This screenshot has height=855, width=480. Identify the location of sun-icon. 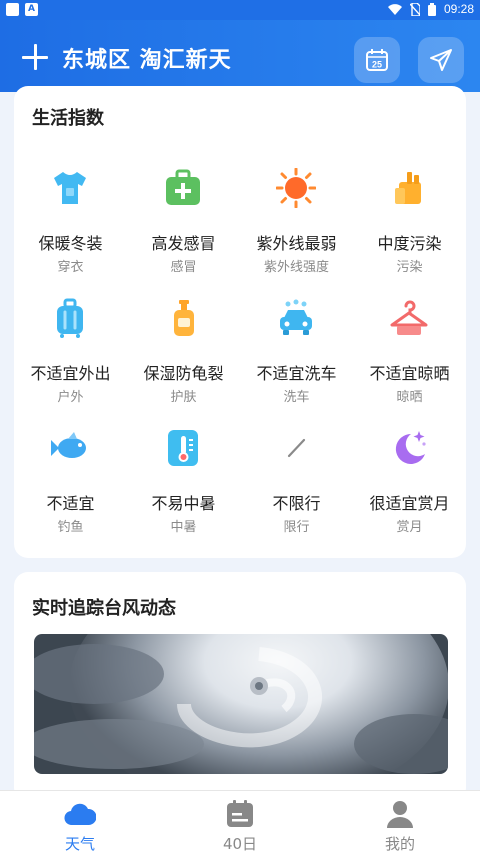
(296, 188).